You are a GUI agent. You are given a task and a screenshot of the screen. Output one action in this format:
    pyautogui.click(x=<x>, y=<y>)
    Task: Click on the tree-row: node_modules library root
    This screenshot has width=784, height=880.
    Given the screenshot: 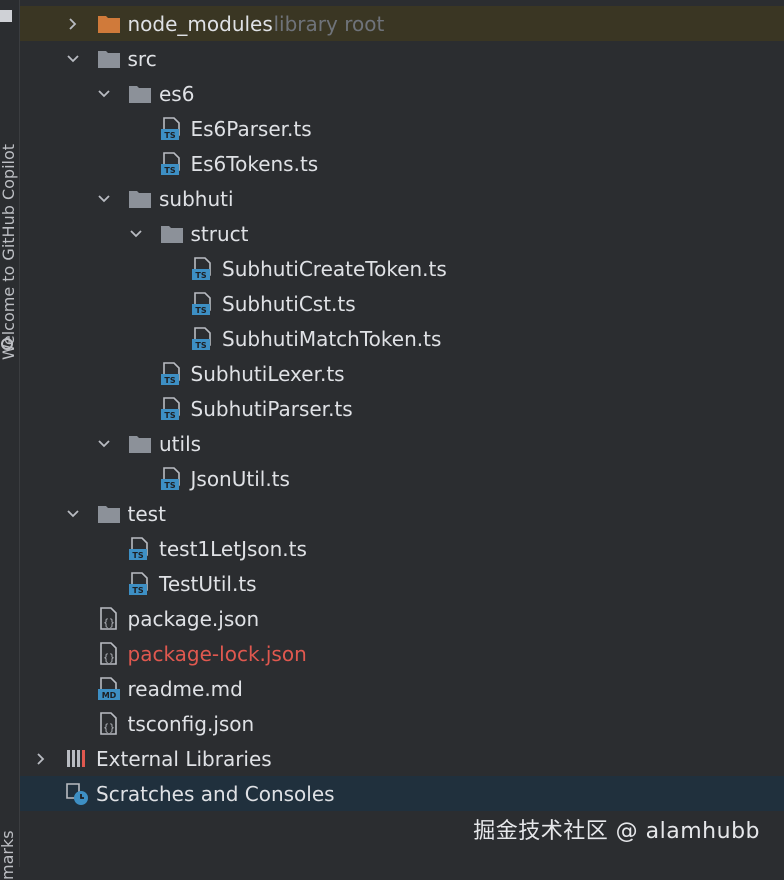 What is the action you would take?
    pyautogui.click(x=402, y=23)
    